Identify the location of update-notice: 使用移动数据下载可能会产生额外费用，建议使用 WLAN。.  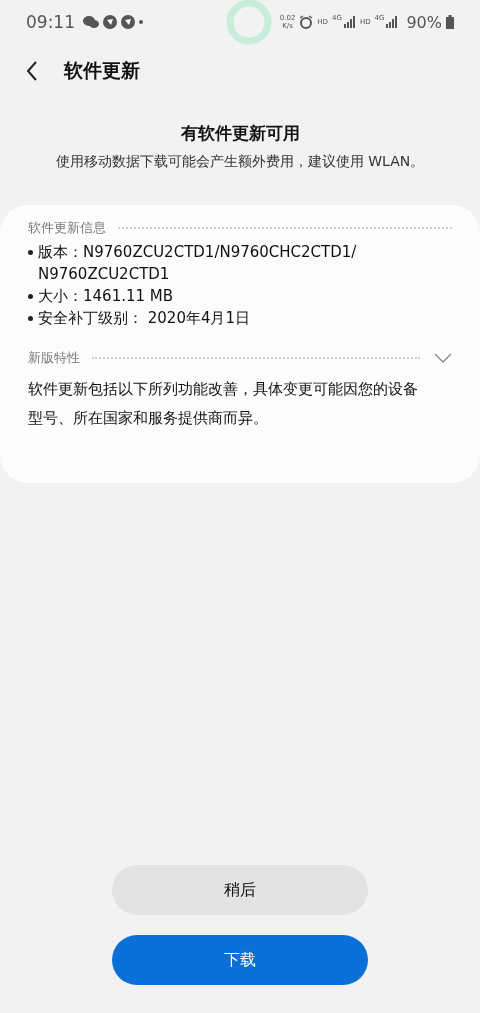
(240, 162).